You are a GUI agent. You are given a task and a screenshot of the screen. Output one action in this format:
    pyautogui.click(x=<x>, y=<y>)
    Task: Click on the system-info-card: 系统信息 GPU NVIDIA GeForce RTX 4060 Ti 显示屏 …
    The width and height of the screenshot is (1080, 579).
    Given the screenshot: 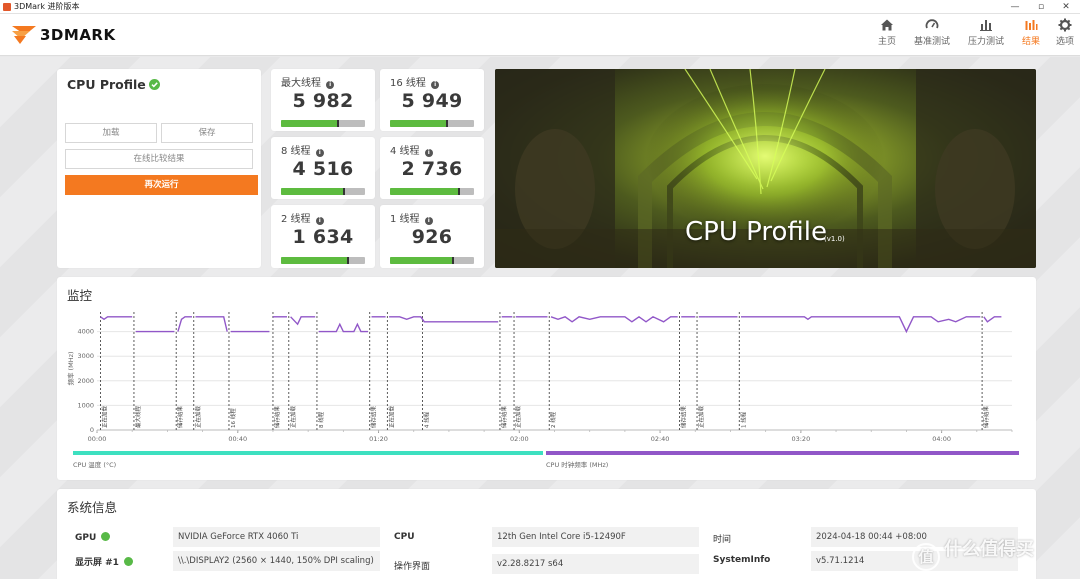 What is the action you would take?
    pyautogui.click(x=546, y=534)
    